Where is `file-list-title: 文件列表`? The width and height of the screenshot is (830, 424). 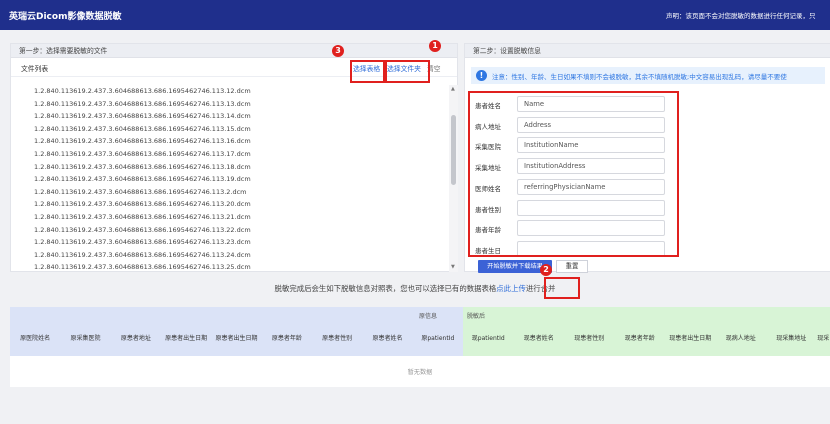 file-list-title: 文件列表 is located at coordinates (35, 69).